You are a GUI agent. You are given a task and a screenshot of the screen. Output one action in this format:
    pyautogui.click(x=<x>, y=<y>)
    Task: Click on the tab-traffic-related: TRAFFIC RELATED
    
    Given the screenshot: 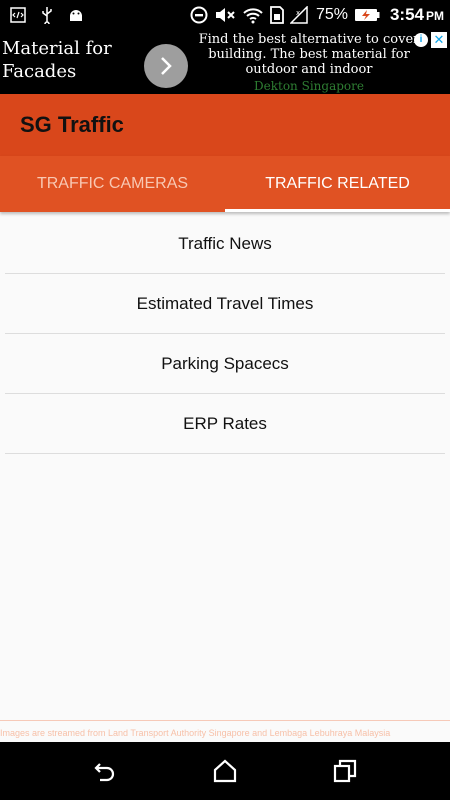 What is the action you would take?
    pyautogui.click(x=337, y=184)
    